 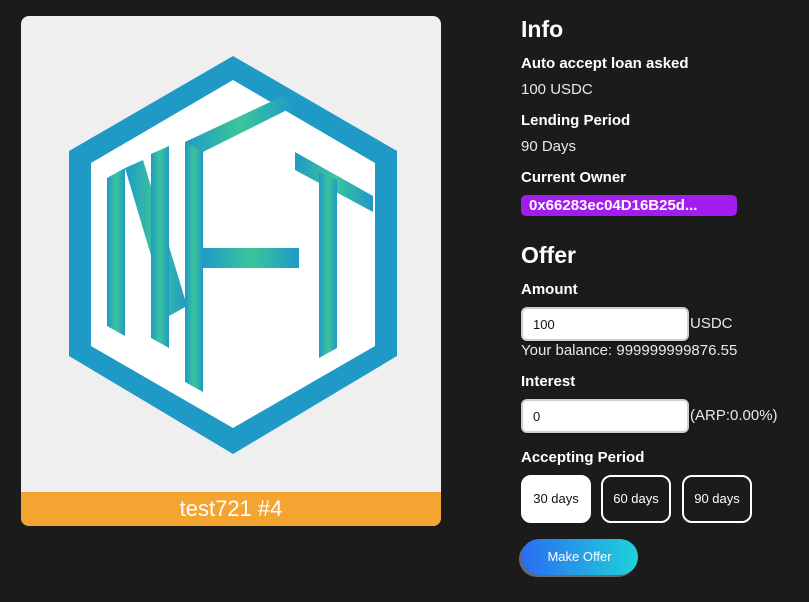 I want to click on auto-accept-label: Auto accept loan asked, so click(x=605, y=63).